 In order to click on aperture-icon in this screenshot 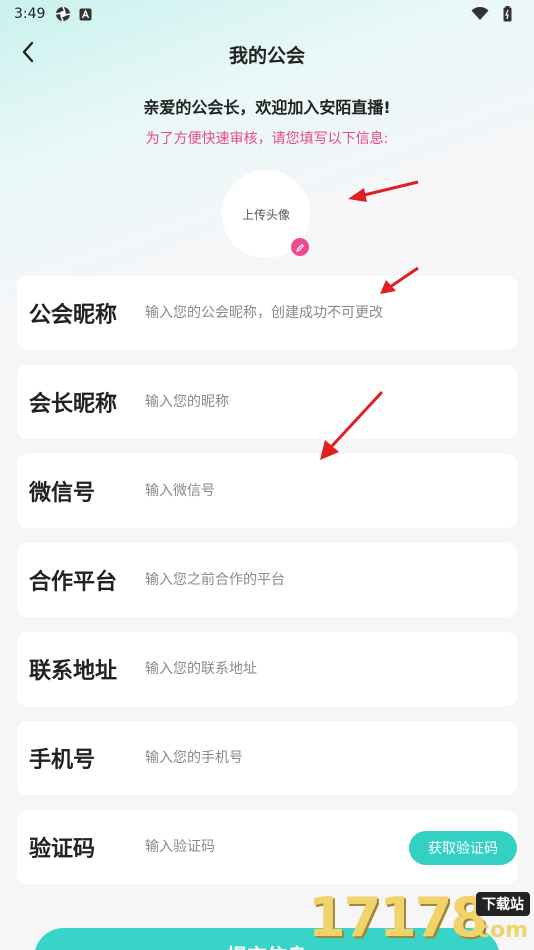, I will do `click(63, 14)`.